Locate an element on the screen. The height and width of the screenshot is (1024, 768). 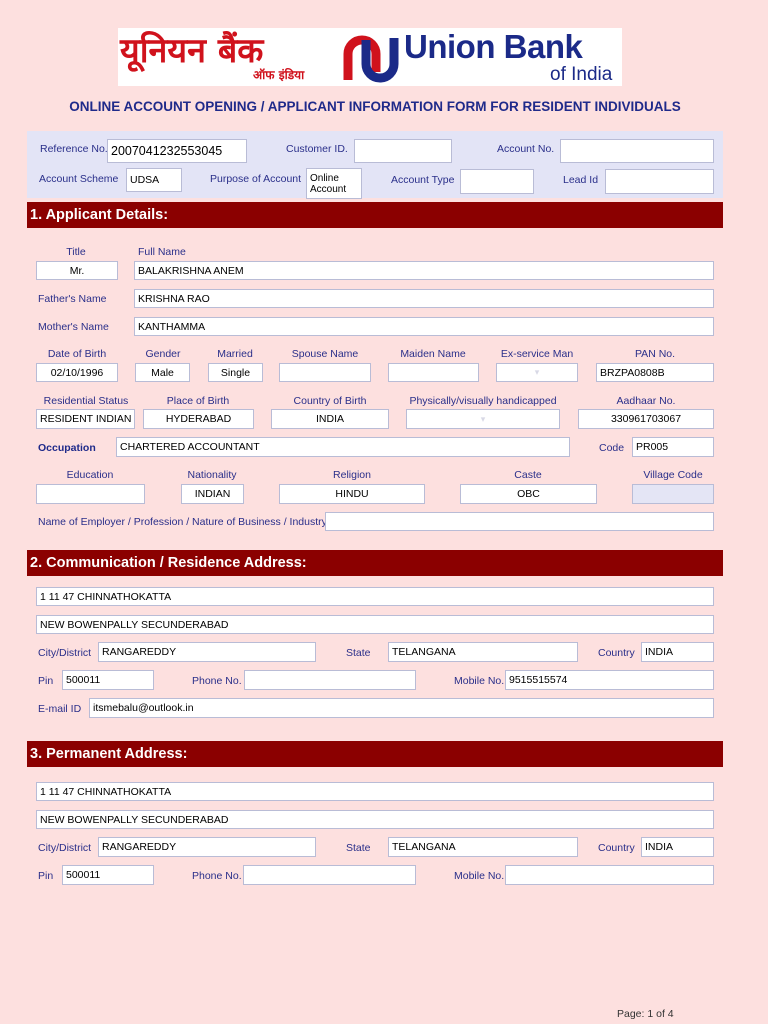
handicapped-select is located at coordinates (483, 419).